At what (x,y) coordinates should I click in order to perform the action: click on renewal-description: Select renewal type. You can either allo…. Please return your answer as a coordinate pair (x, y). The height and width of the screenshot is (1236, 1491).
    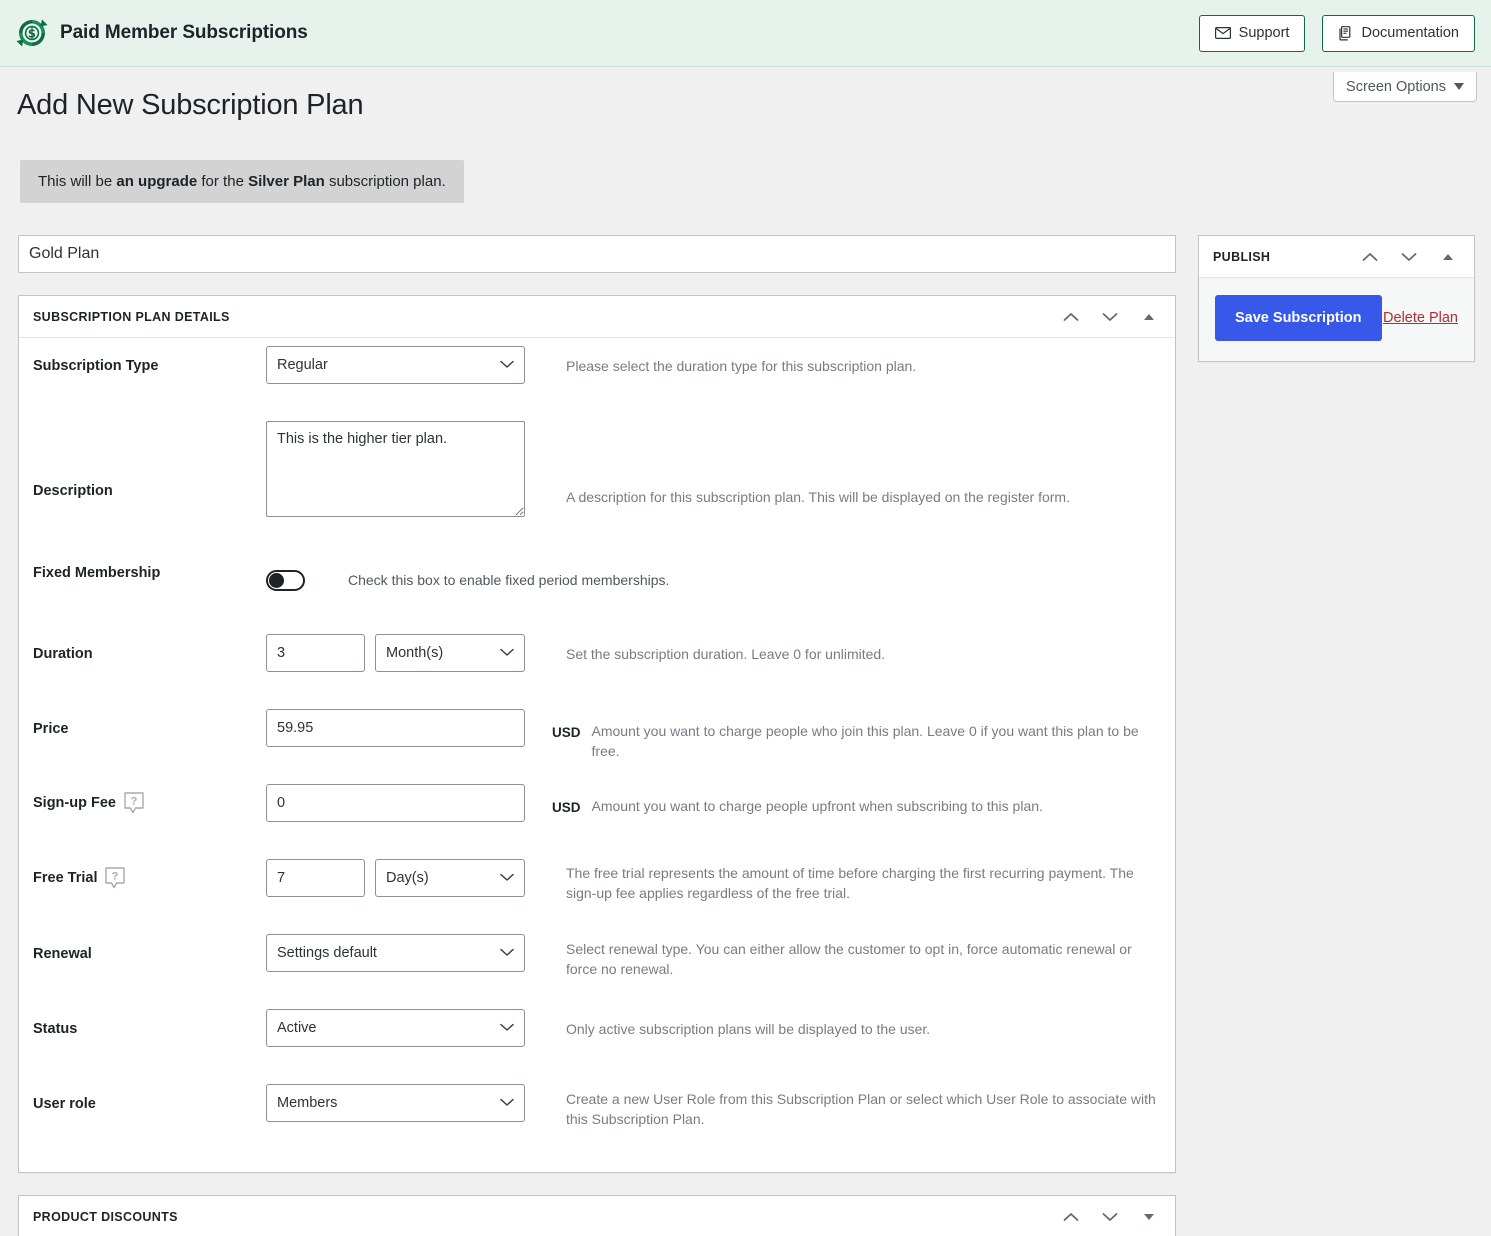
    Looking at the image, I should click on (849, 959).